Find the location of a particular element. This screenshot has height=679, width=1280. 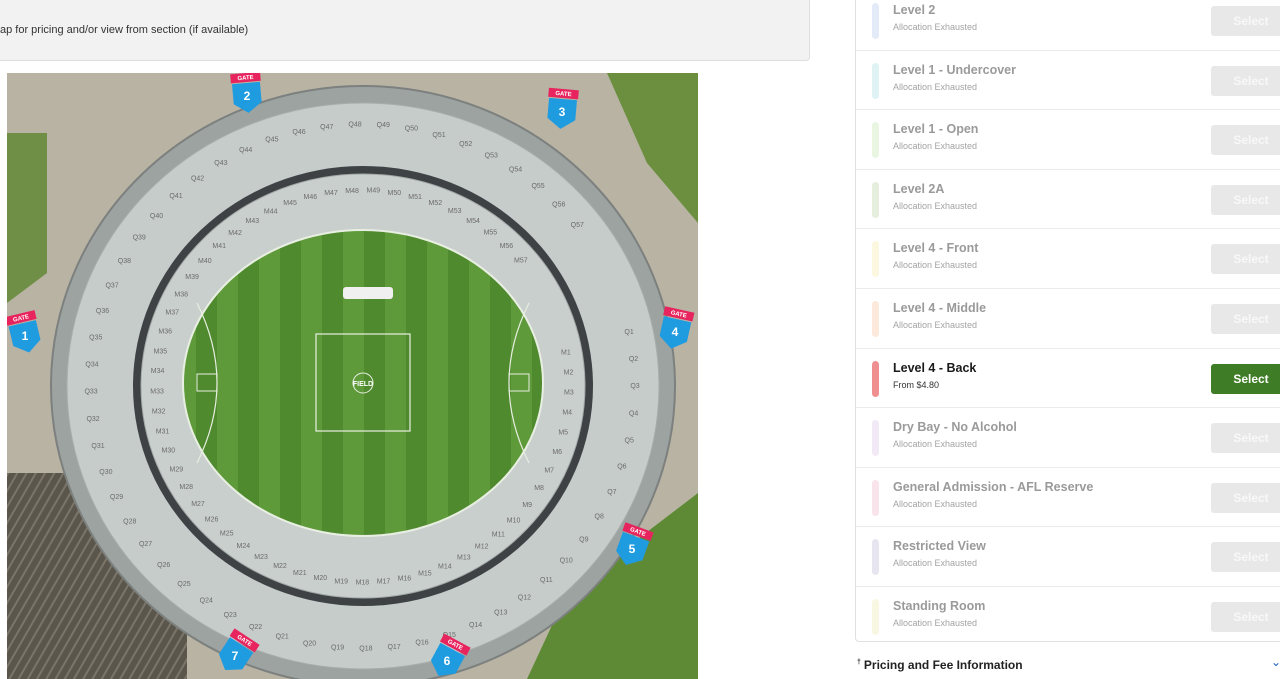

seat-section: M13 is located at coordinates (464, 557).